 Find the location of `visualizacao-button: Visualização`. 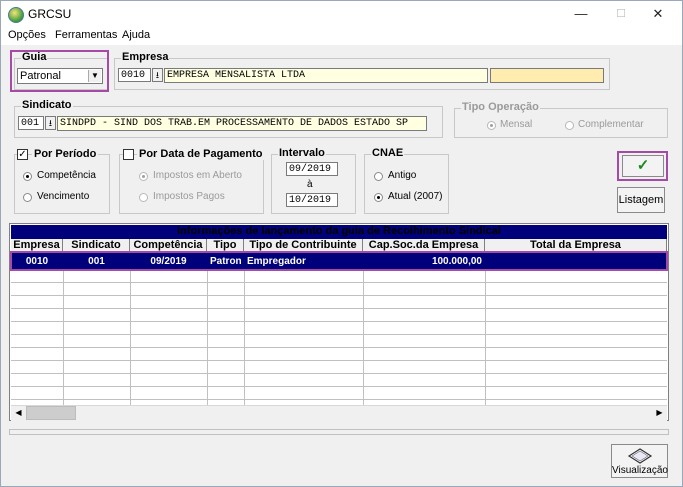

visualizacao-button: Visualização is located at coordinates (639, 461).